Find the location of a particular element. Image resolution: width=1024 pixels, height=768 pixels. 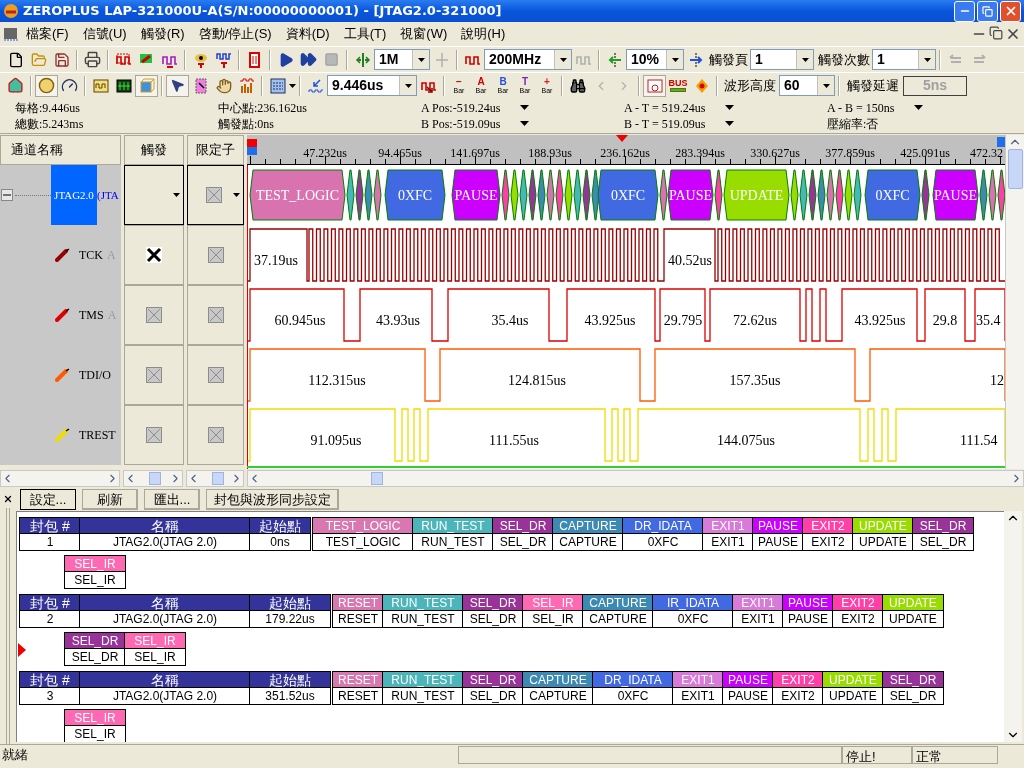

packet-column-header: 名稱 is located at coordinates (165, 526).